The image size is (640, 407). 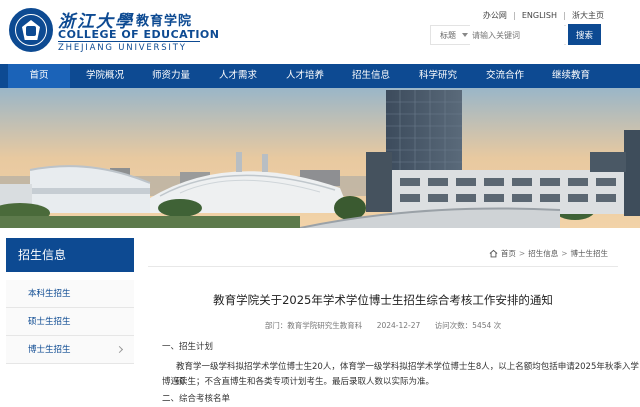 I want to click on link-english: ENGLISH, so click(x=539, y=15).